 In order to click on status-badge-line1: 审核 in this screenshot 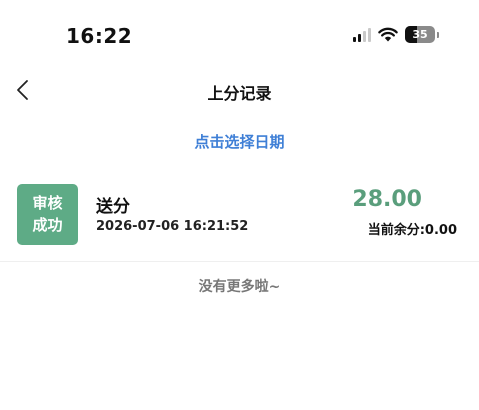, I will do `click(47, 203)`.